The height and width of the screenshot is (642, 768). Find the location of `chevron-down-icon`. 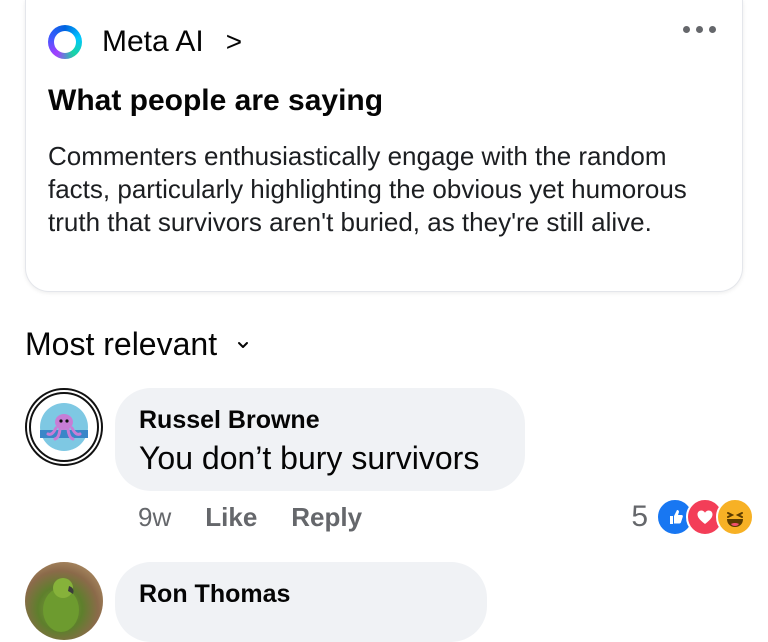

chevron-down-icon is located at coordinates (243, 345).